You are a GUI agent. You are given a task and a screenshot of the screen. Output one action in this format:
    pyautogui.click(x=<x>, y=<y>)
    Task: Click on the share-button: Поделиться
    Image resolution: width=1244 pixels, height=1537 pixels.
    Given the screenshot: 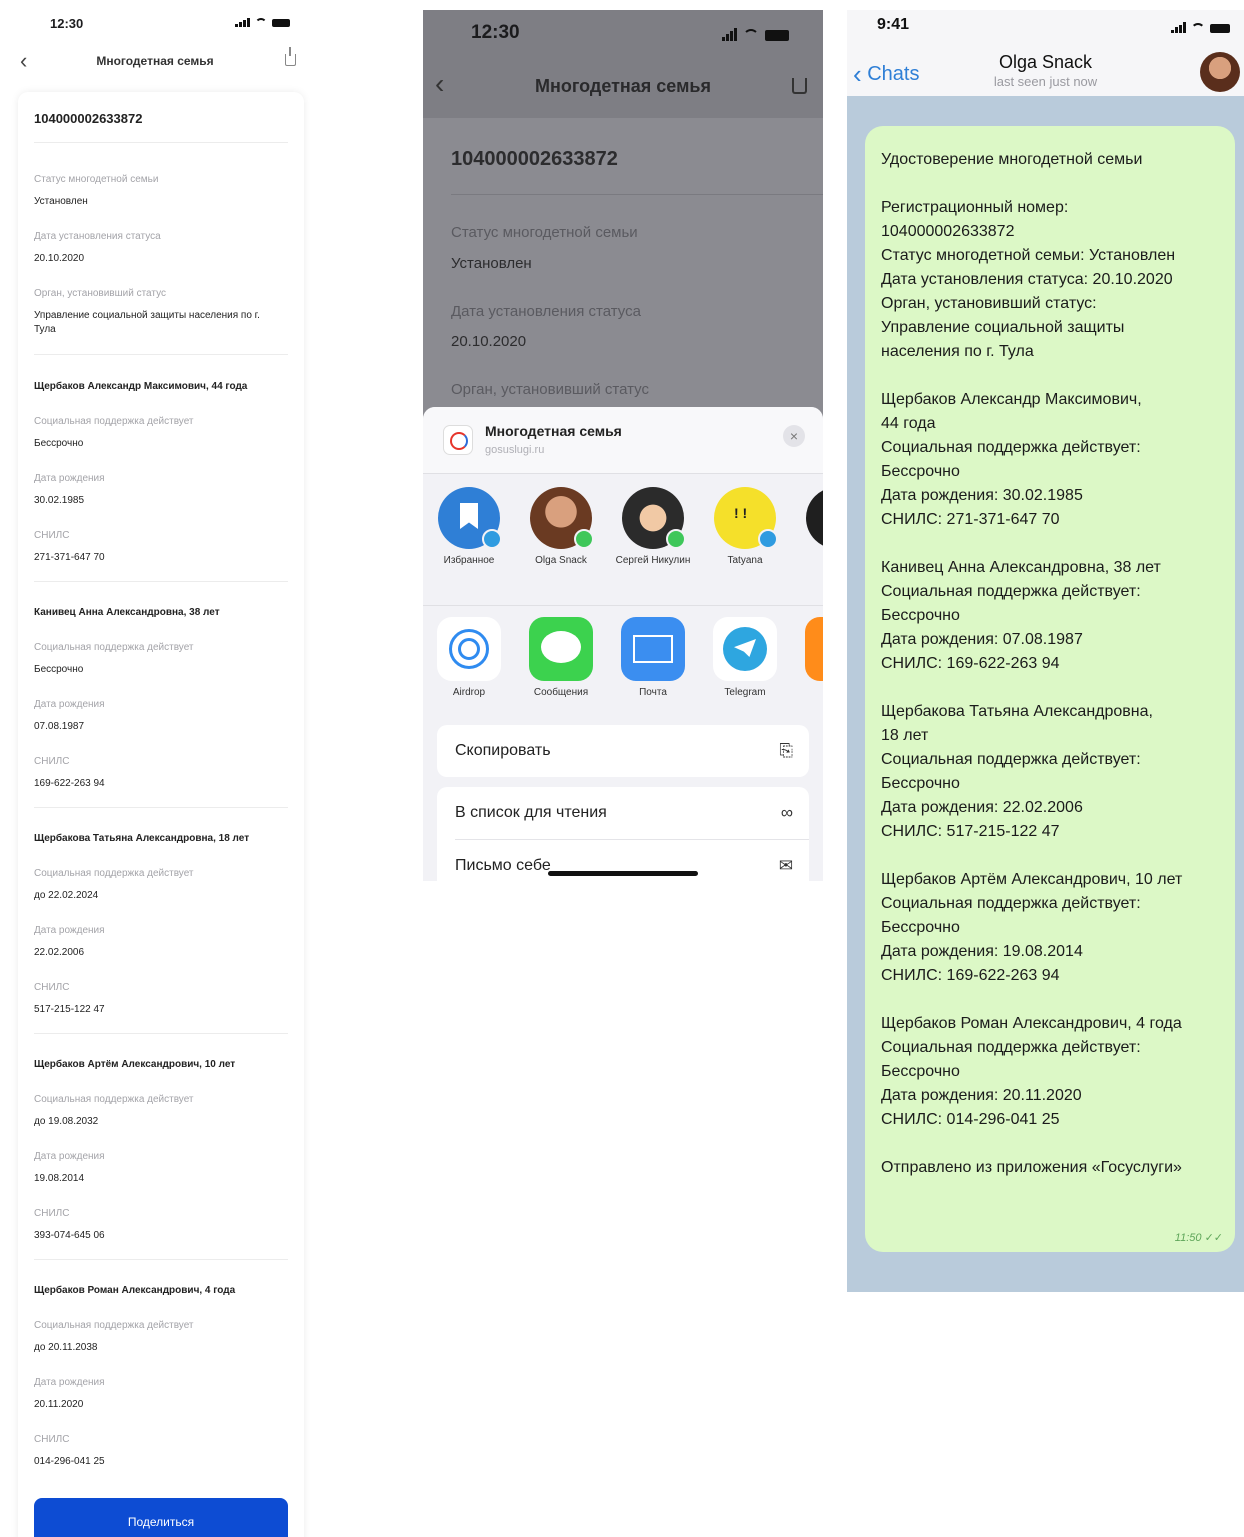 What is the action you would take?
    pyautogui.click(x=161, y=1517)
    